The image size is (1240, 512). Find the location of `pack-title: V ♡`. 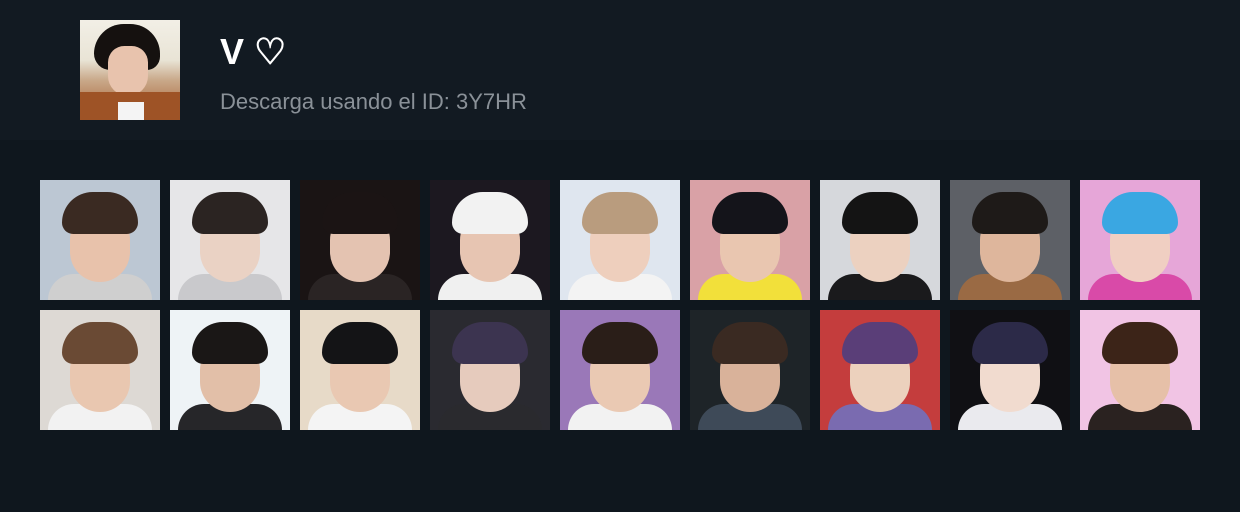

pack-title: V ♡ is located at coordinates (253, 51).